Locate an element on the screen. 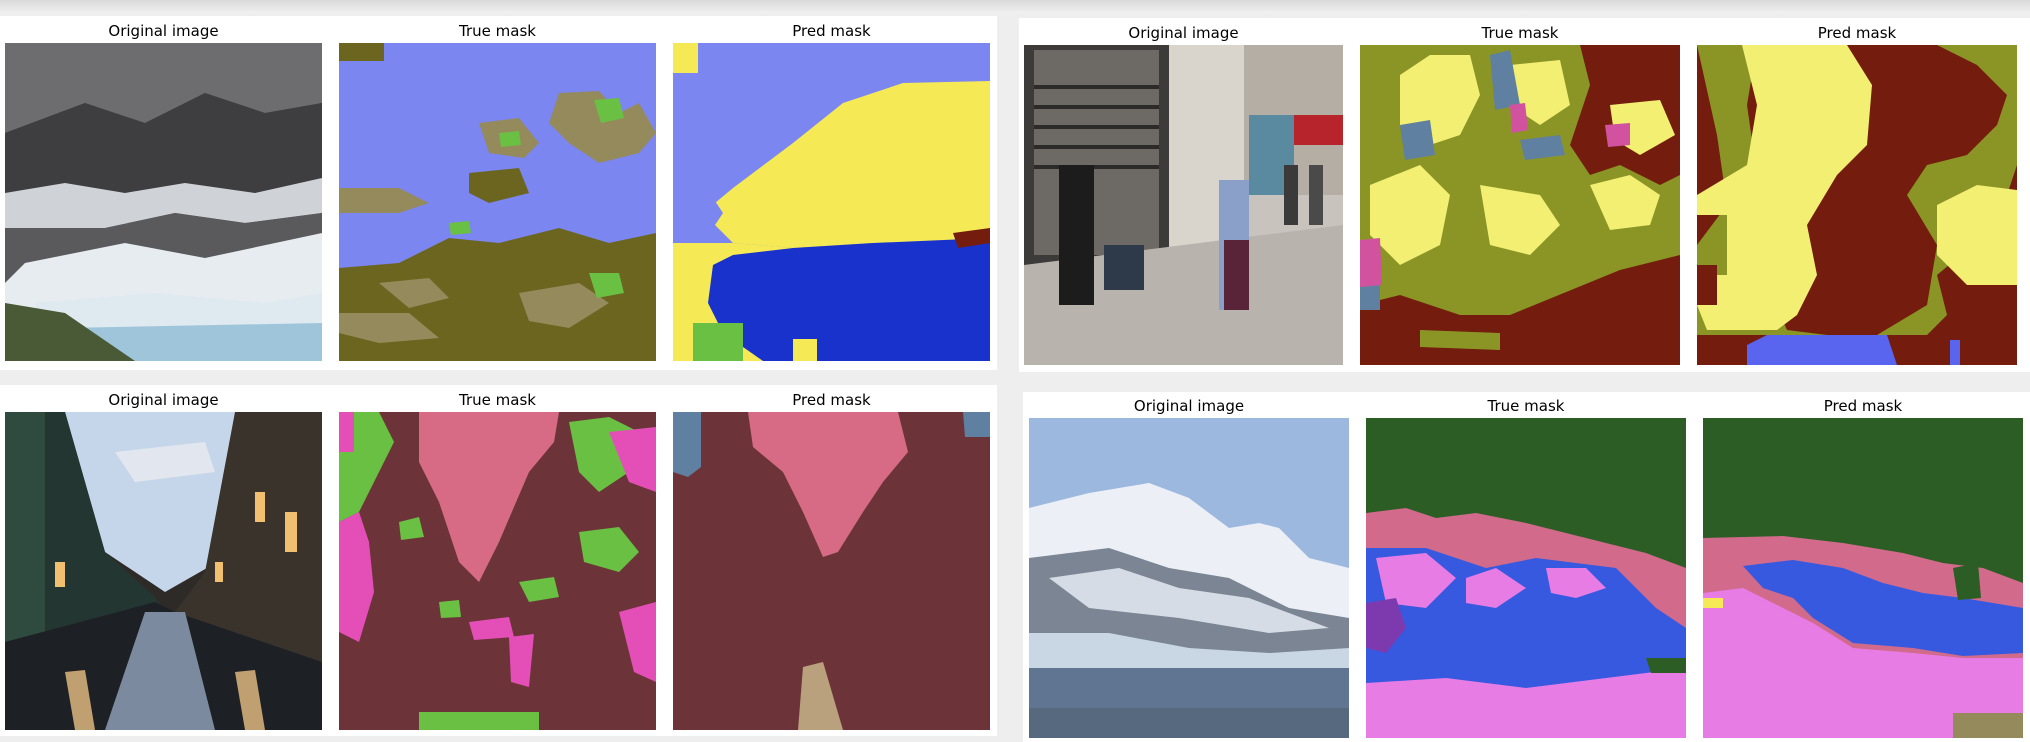 The width and height of the screenshot is (2030, 742). window-top-shadow is located at coordinates (1015, 7).